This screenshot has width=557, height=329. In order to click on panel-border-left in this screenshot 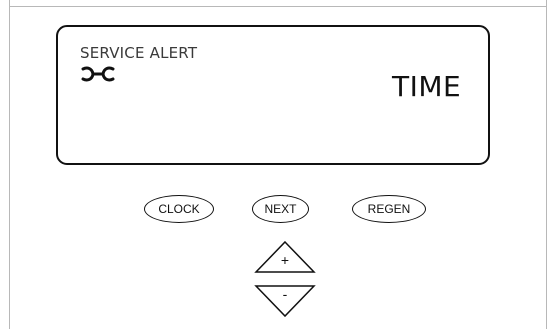, I will do `click(9, 164)`.